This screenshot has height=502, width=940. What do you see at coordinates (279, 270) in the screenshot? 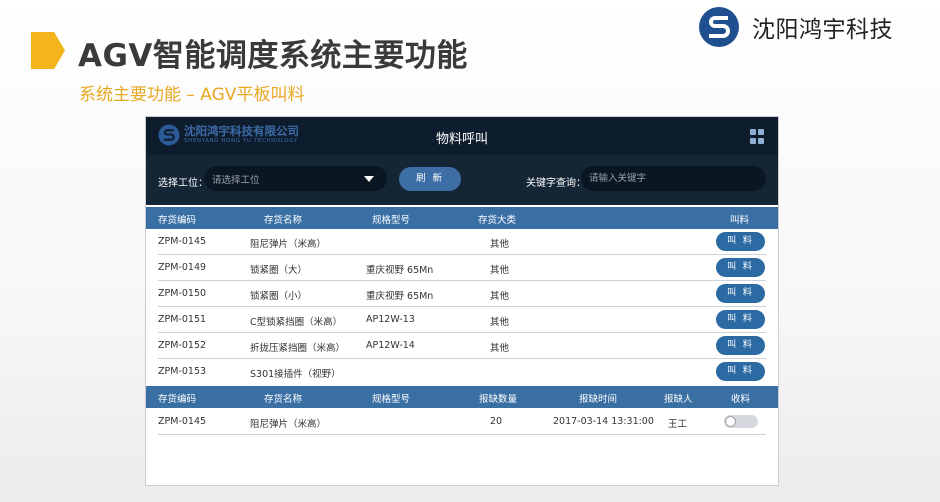
I see `cell-name: 锁紧圈（大）` at bounding box center [279, 270].